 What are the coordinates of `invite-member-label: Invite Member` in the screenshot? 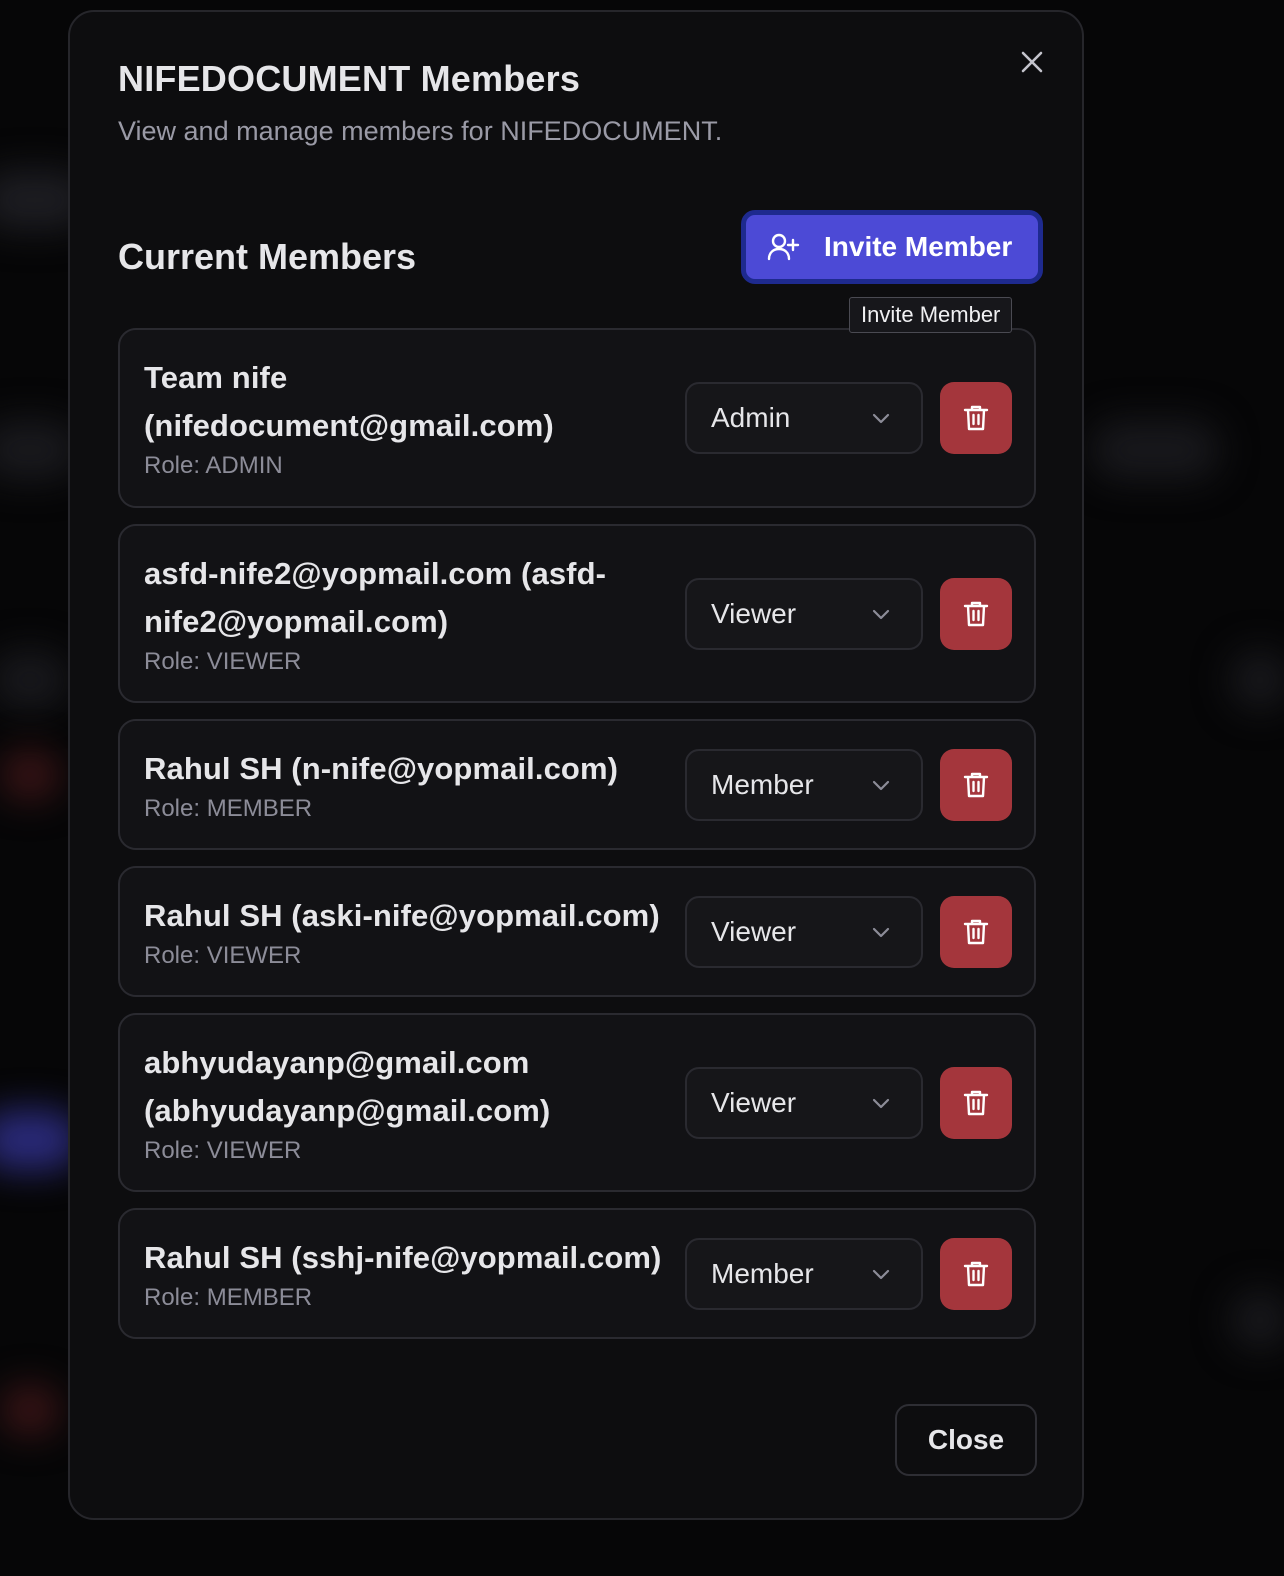 It's located at (918, 246).